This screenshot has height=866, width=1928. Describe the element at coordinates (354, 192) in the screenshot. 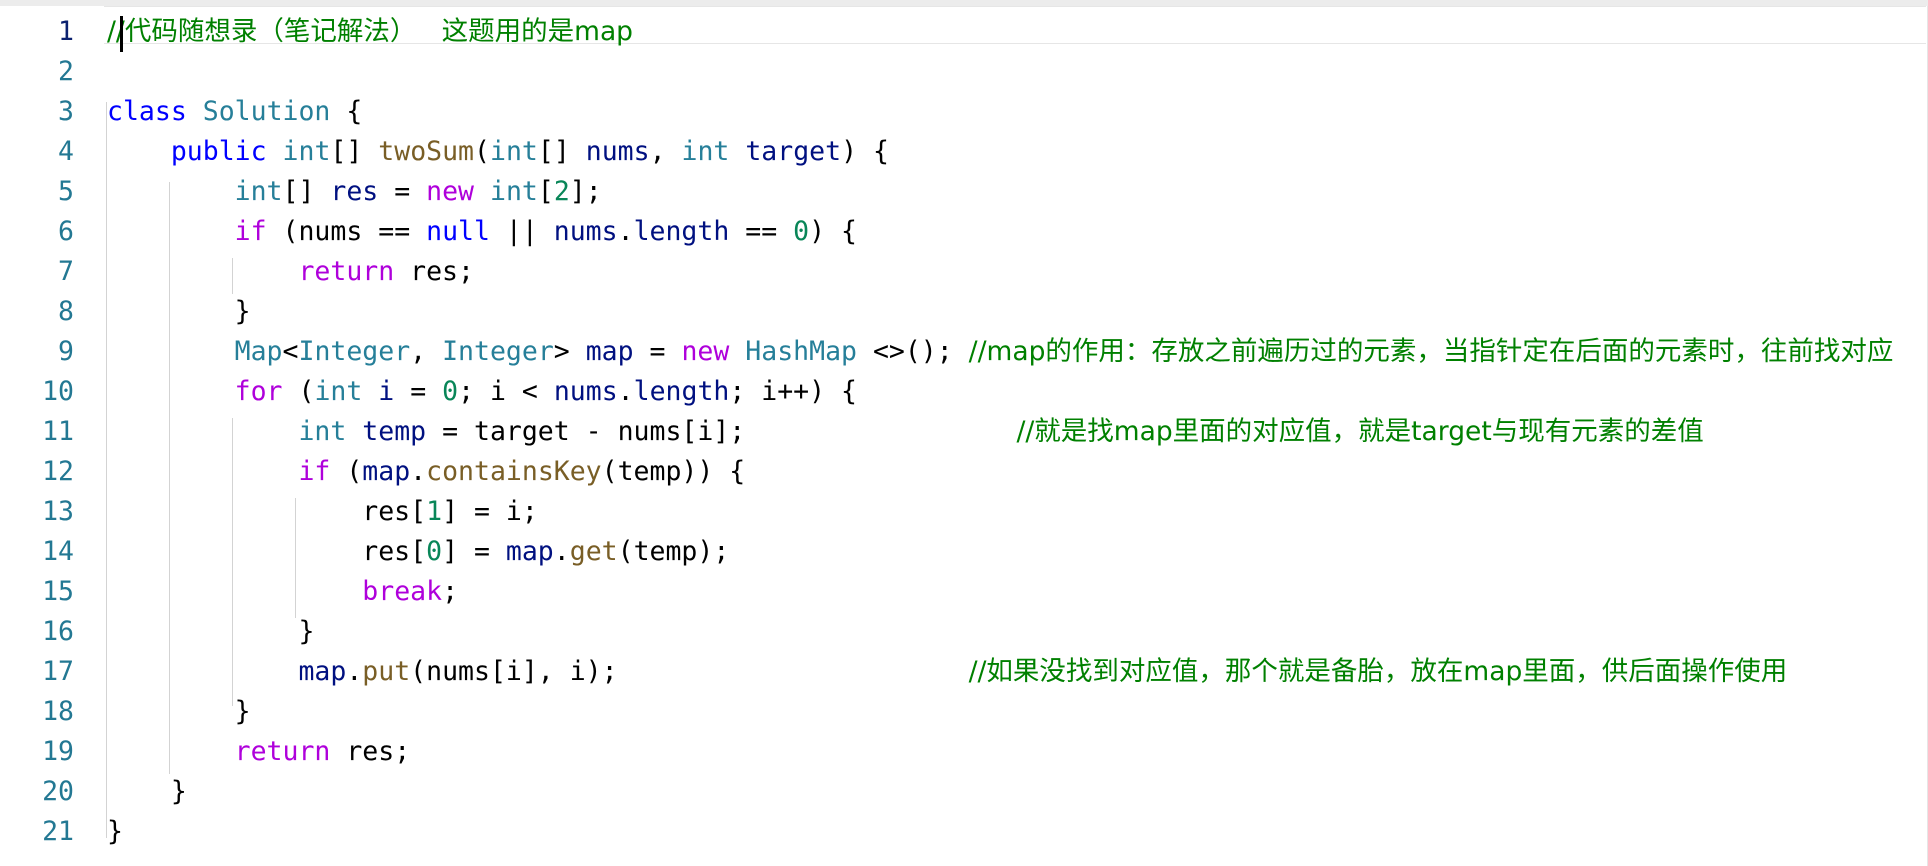

I see `code-text: int[] res = new int[2];` at that location.